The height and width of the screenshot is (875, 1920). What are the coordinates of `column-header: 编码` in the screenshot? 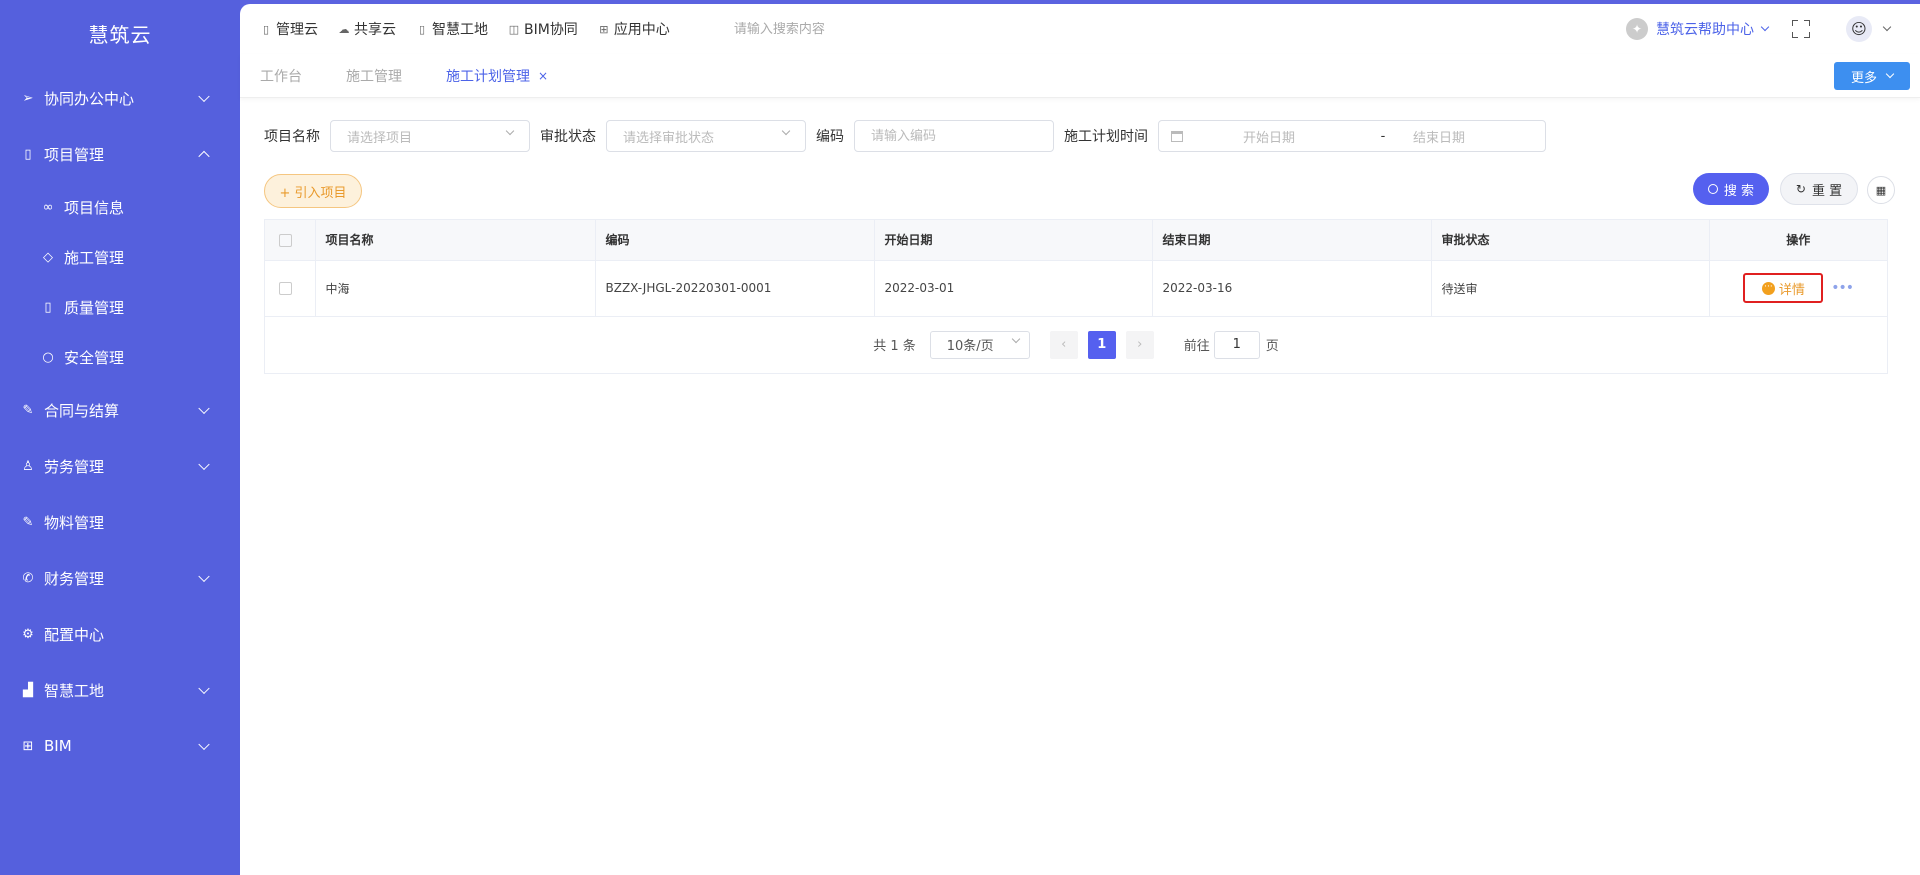 It's located at (735, 240).